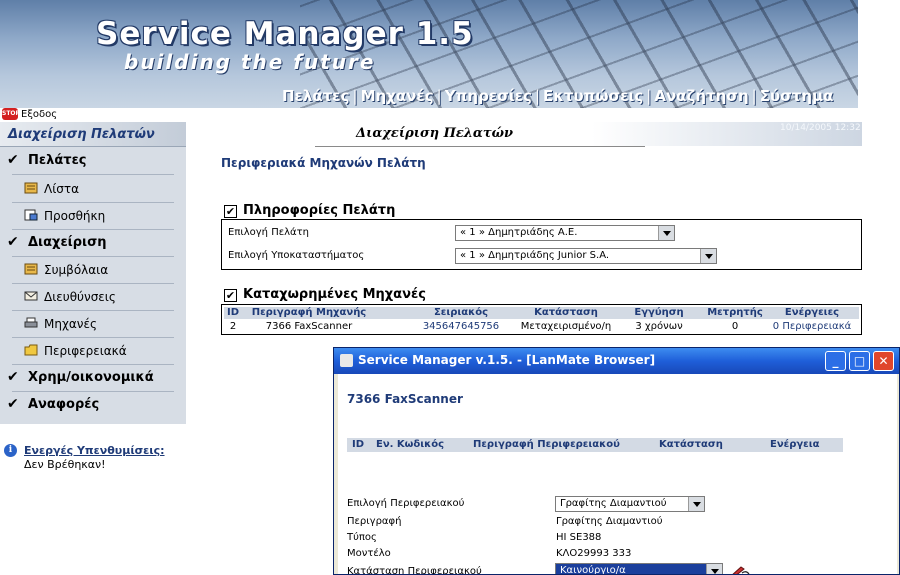  Describe the element at coordinates (31, 269) in the screenshot. I see `contract-icon` at that location.